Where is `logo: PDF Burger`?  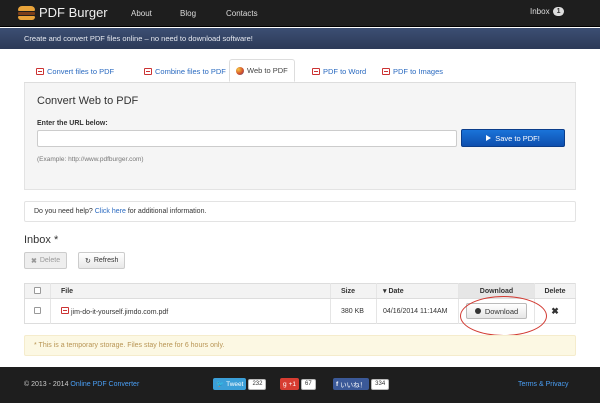
logo: PDF Burger is located at coordinates (63, 13).